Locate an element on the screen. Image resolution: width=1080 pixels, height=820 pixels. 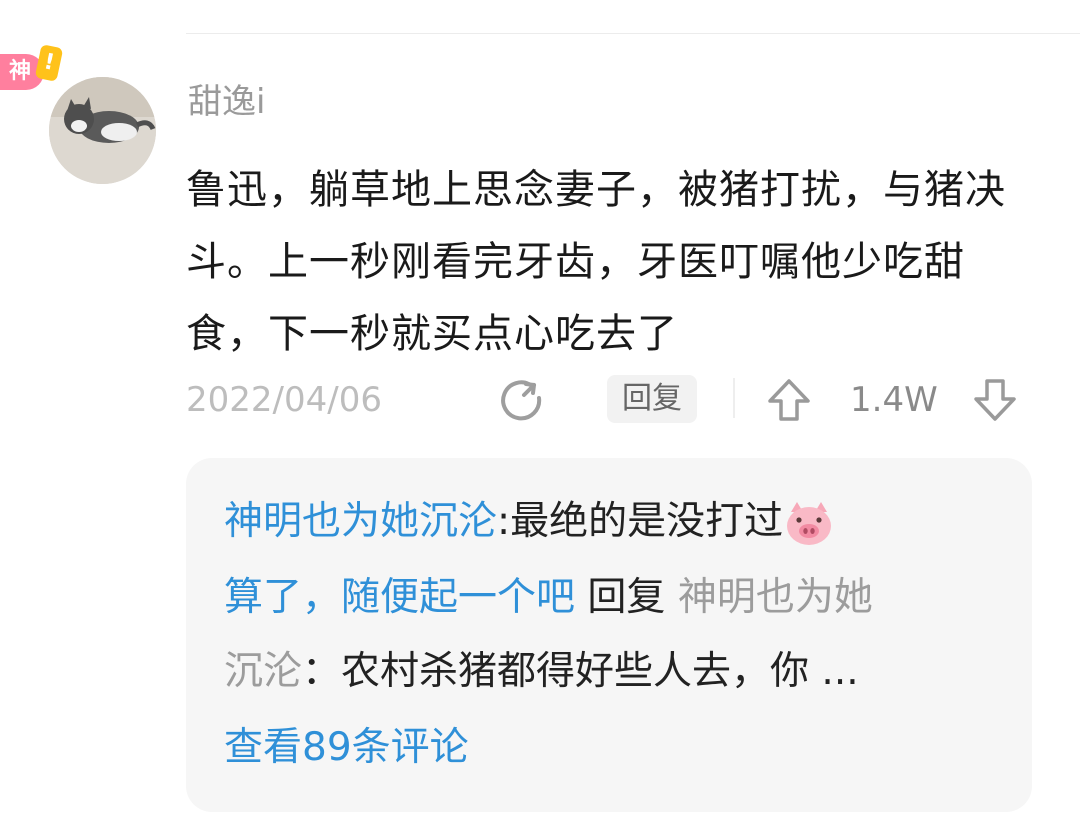
reply-target-user: 神明也为她 is located at coordinates (775, 597).